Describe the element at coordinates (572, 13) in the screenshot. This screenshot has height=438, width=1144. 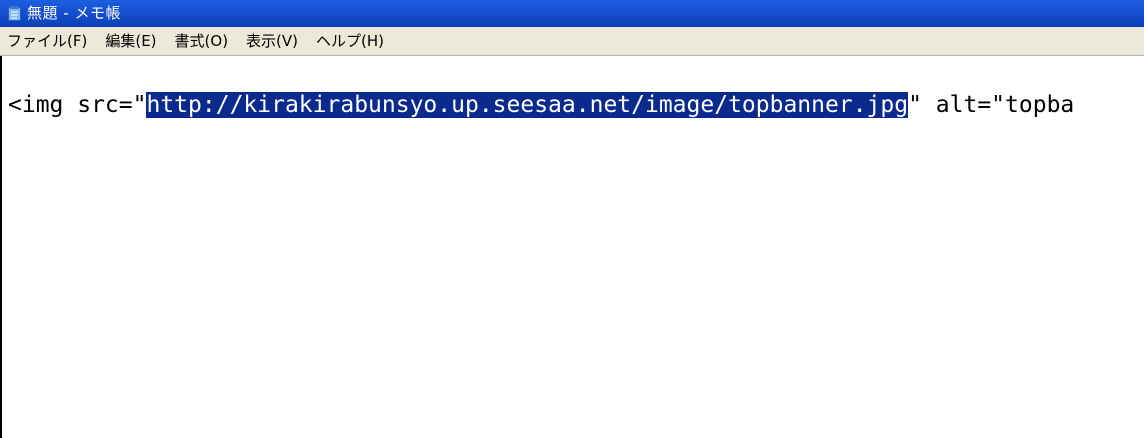
I see `title-bar: 無題 - メモ帳` at that location.